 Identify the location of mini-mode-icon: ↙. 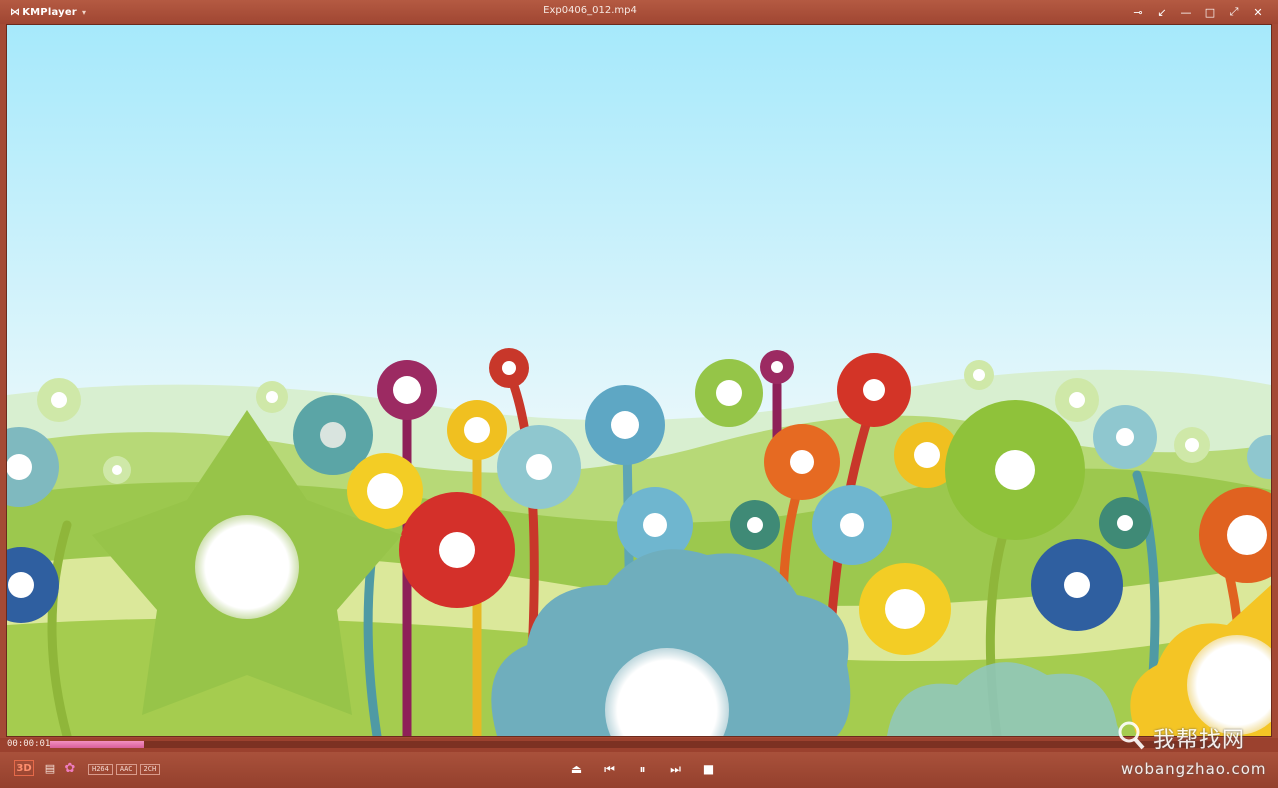
(1162, 12).